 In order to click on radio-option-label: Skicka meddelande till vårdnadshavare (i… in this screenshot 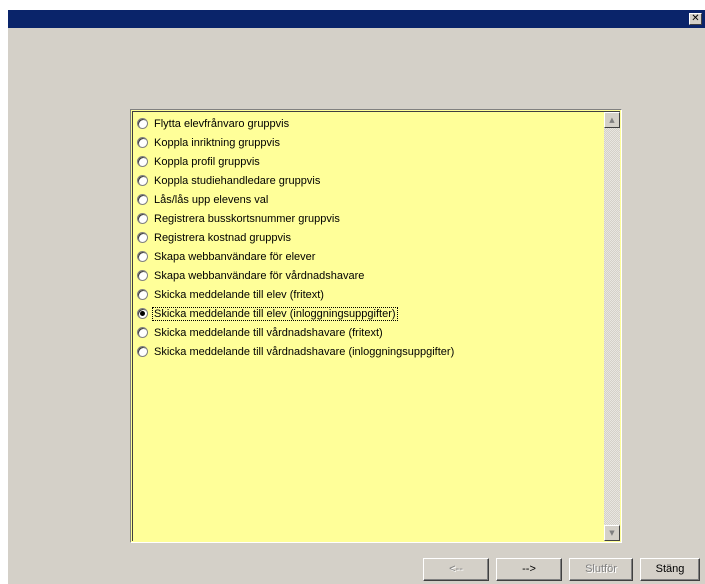, I will do `click(304, 351)`.